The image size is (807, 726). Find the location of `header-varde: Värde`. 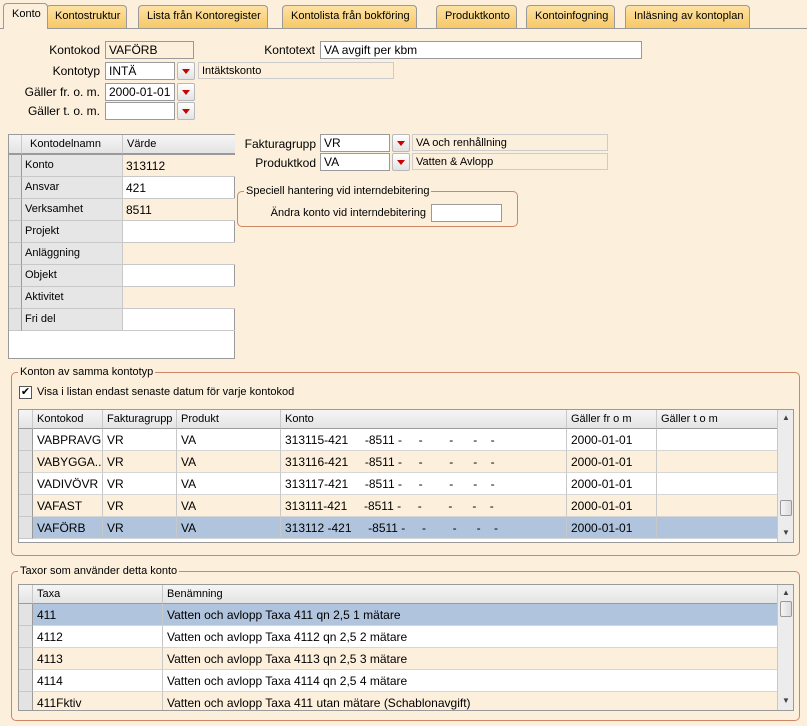

header-varde: Värde is located at coordinates (179, 144).